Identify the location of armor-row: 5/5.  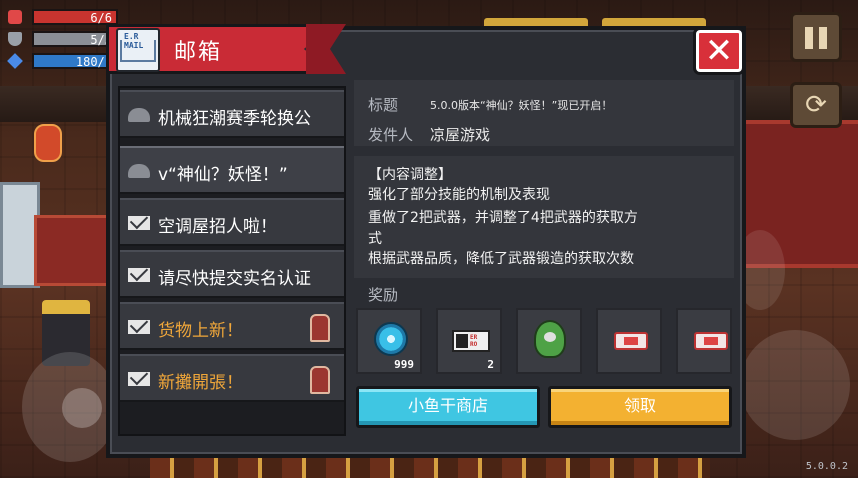
(61, 39).